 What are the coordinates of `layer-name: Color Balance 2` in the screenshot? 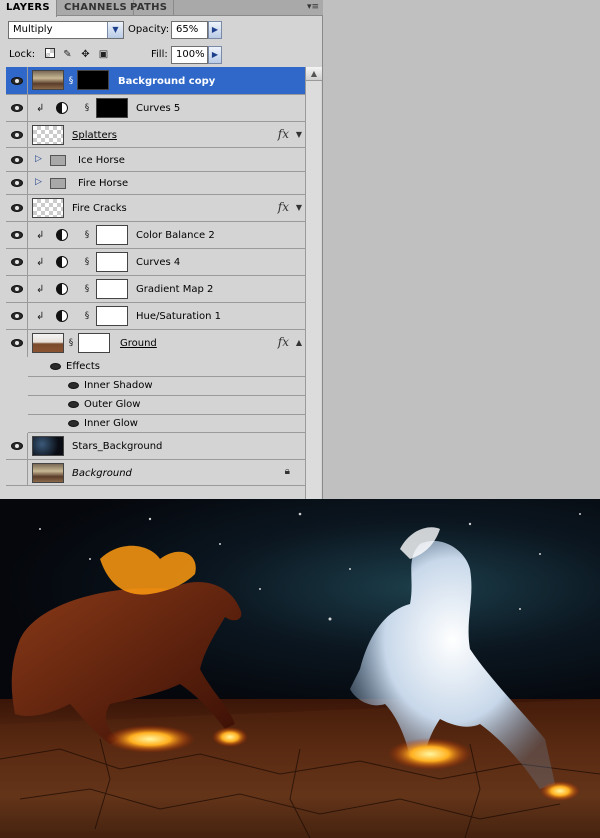 It's located at (175, 235).